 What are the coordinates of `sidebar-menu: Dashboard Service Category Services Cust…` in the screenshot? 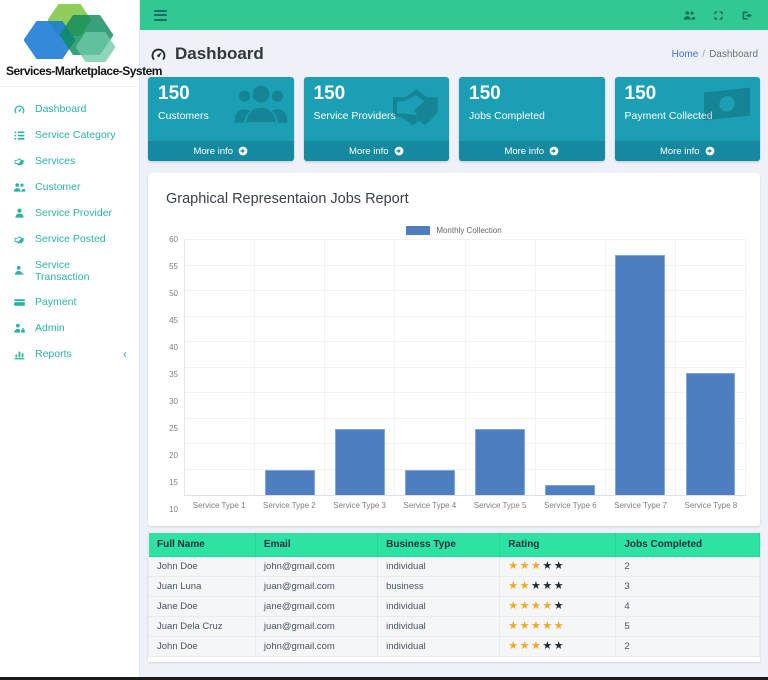 It's located at (69, 231).